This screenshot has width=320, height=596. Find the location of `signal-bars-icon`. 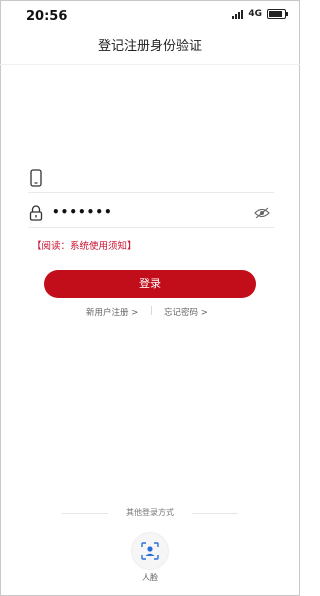

signal-bars-icon is located at coordinates (238, 14).